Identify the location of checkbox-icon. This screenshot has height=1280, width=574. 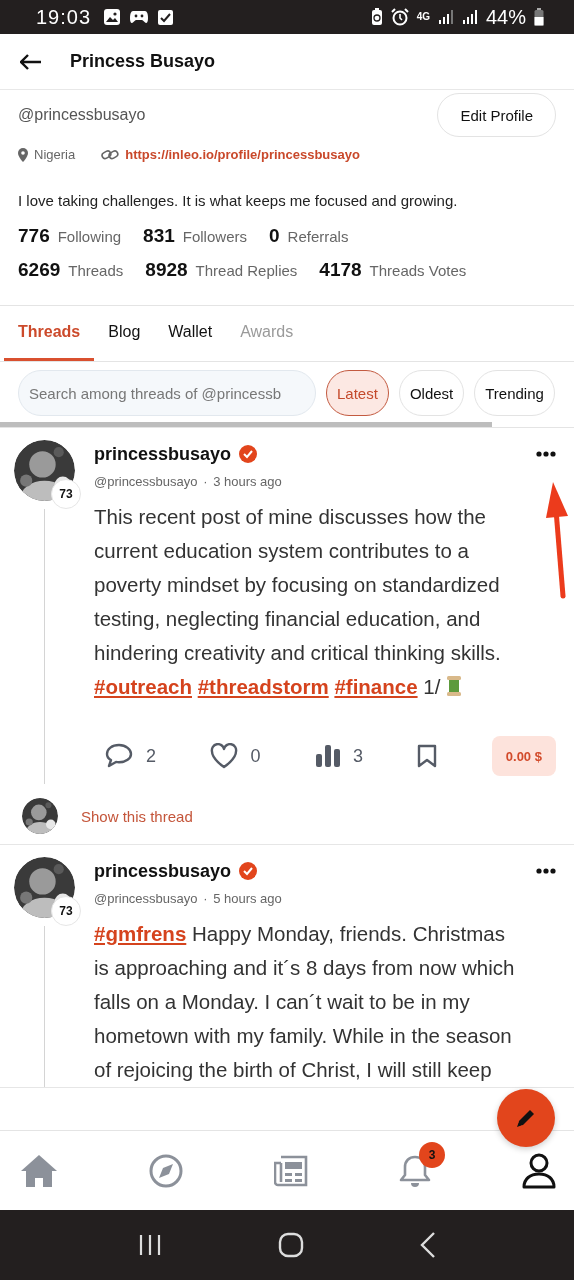
(166, 17).